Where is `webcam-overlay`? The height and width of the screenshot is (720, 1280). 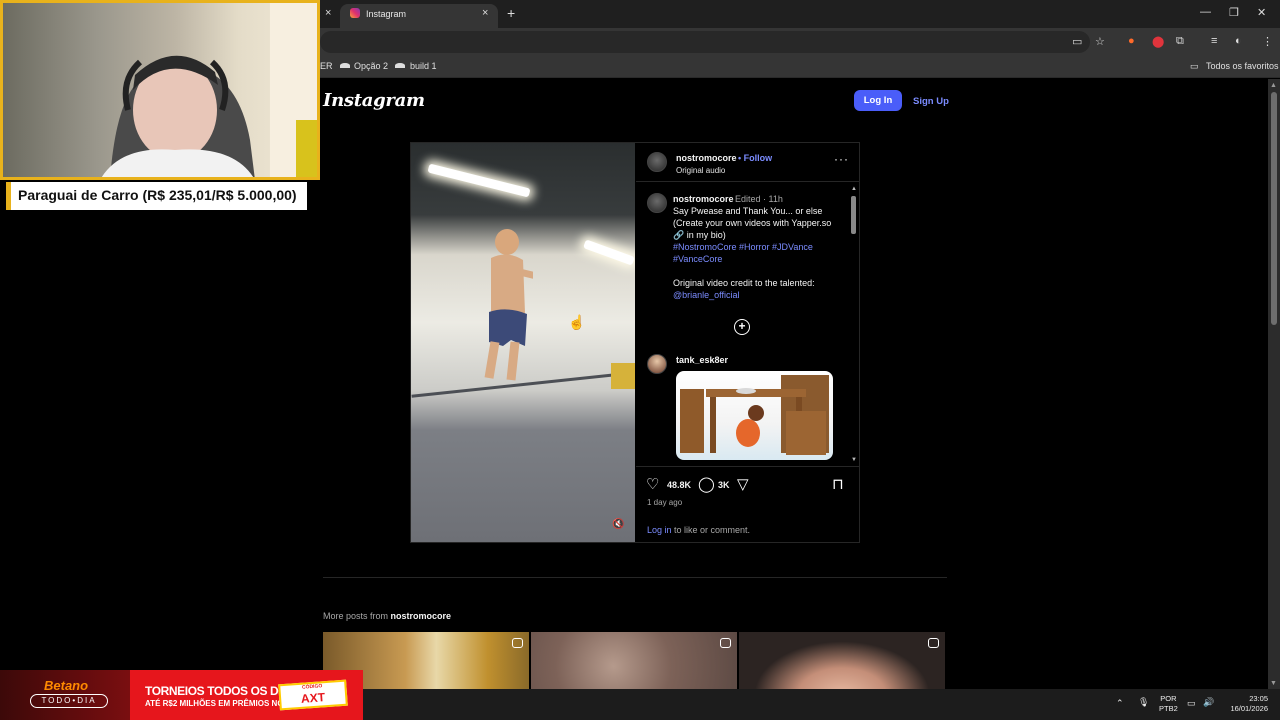 webcam-overlay is located at coordinates (160, 90).